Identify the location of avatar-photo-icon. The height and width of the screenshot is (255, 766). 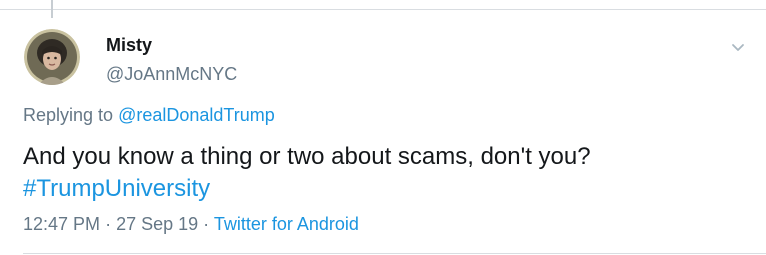
(52, 57).